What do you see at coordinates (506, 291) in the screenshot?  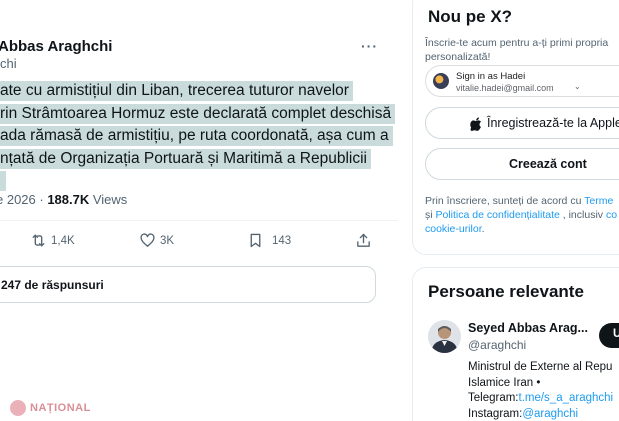 I see `relevant-people-title: Persoane relevante` at bounding box center [506, 291].